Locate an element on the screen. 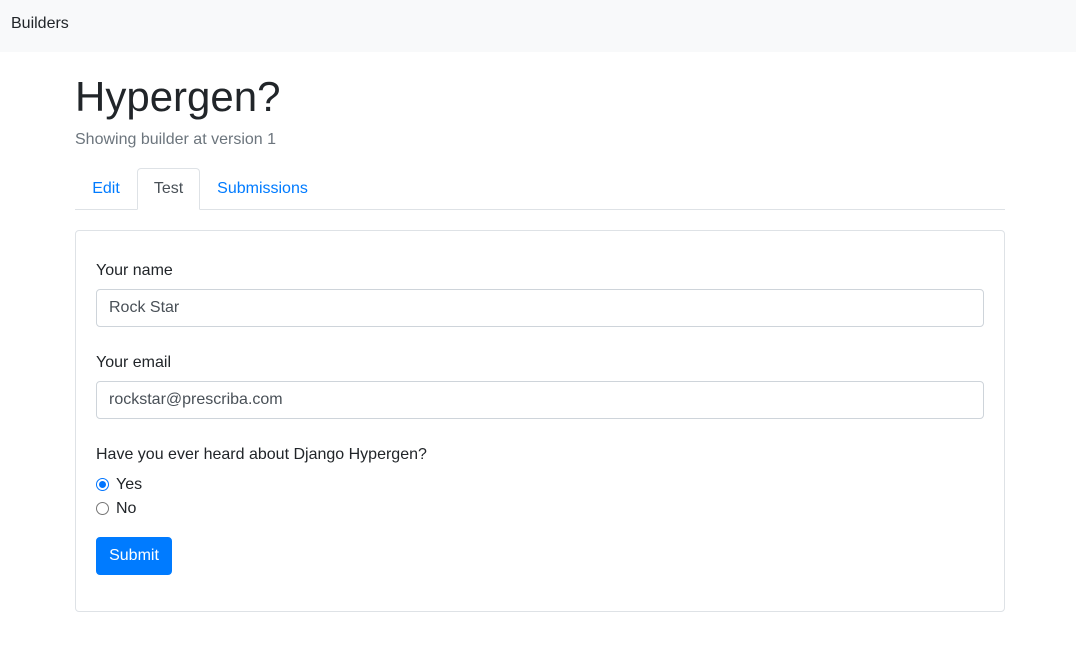 The width and height of the screenshot is (1076, 655). tab-bar: Edit Test Submissions is located at coordinates (540, 189).